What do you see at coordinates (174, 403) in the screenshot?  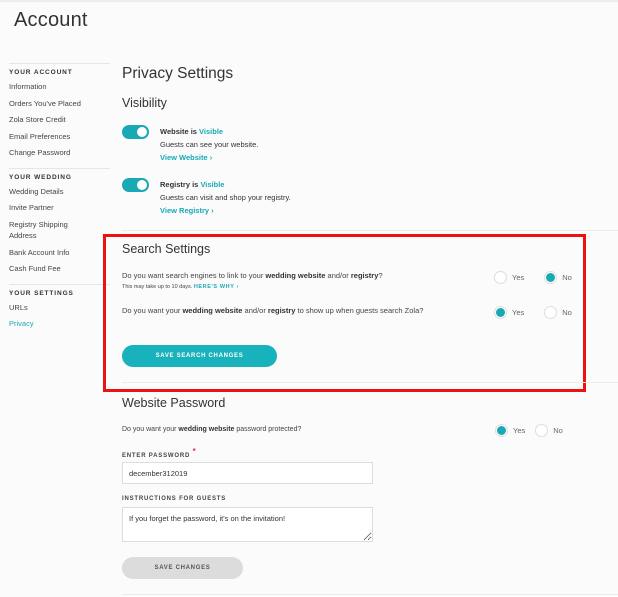 I see `website-password-title: Website Password` at bounding box center [174, 403].